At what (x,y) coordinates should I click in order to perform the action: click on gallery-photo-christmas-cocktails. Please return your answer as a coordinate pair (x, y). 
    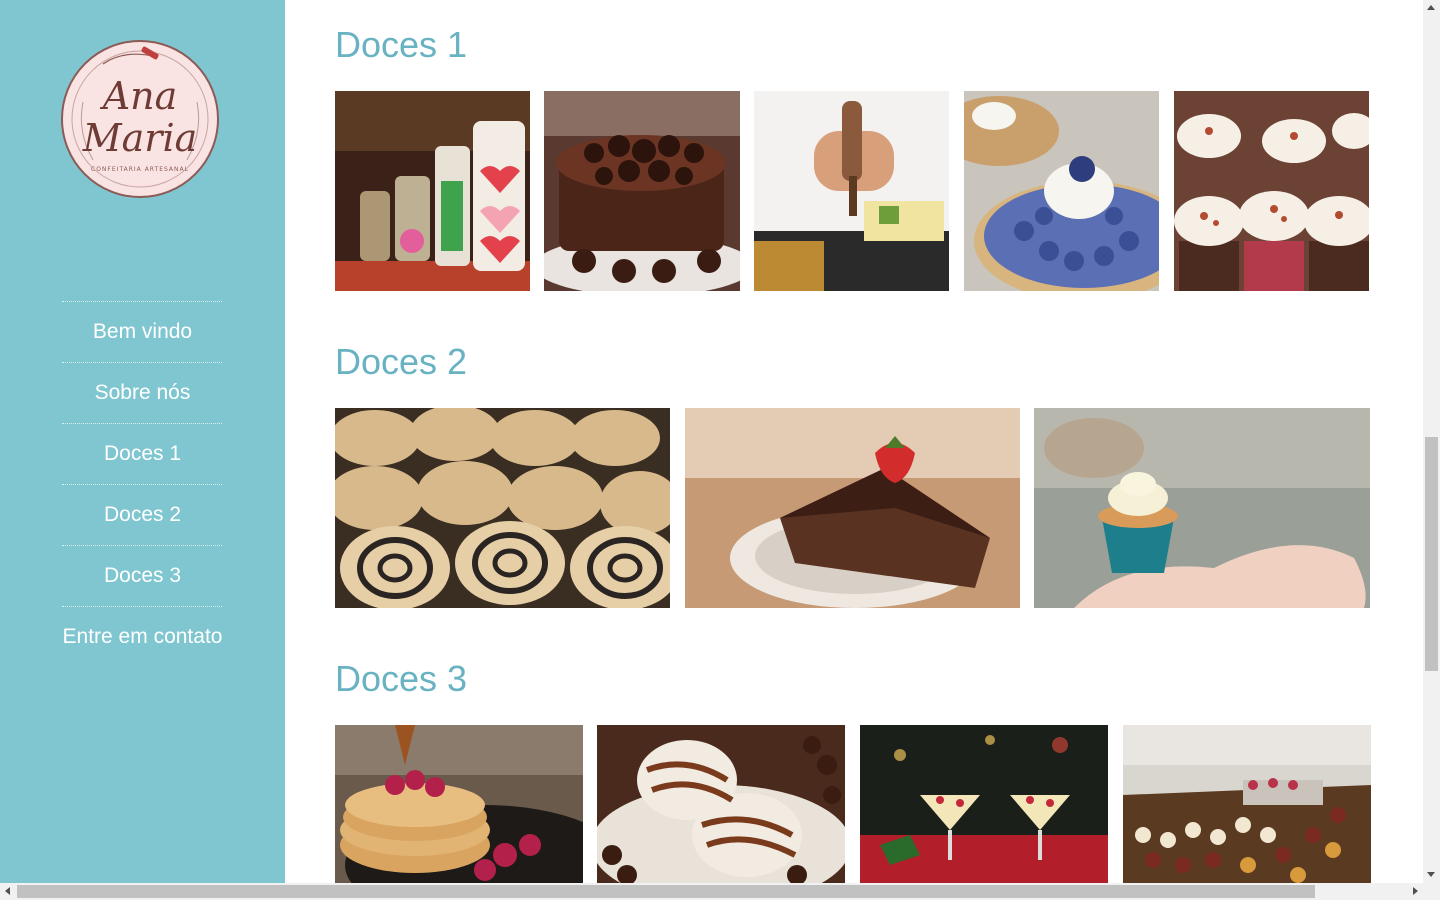
    Looking at the image, I should click on (984, 804).